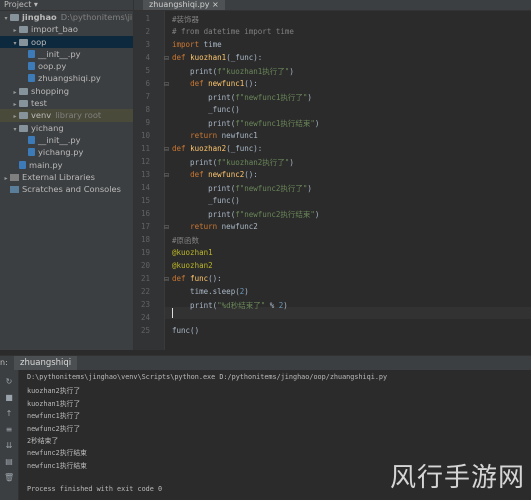  I want to click on line-number: 15, so click(145, 200).